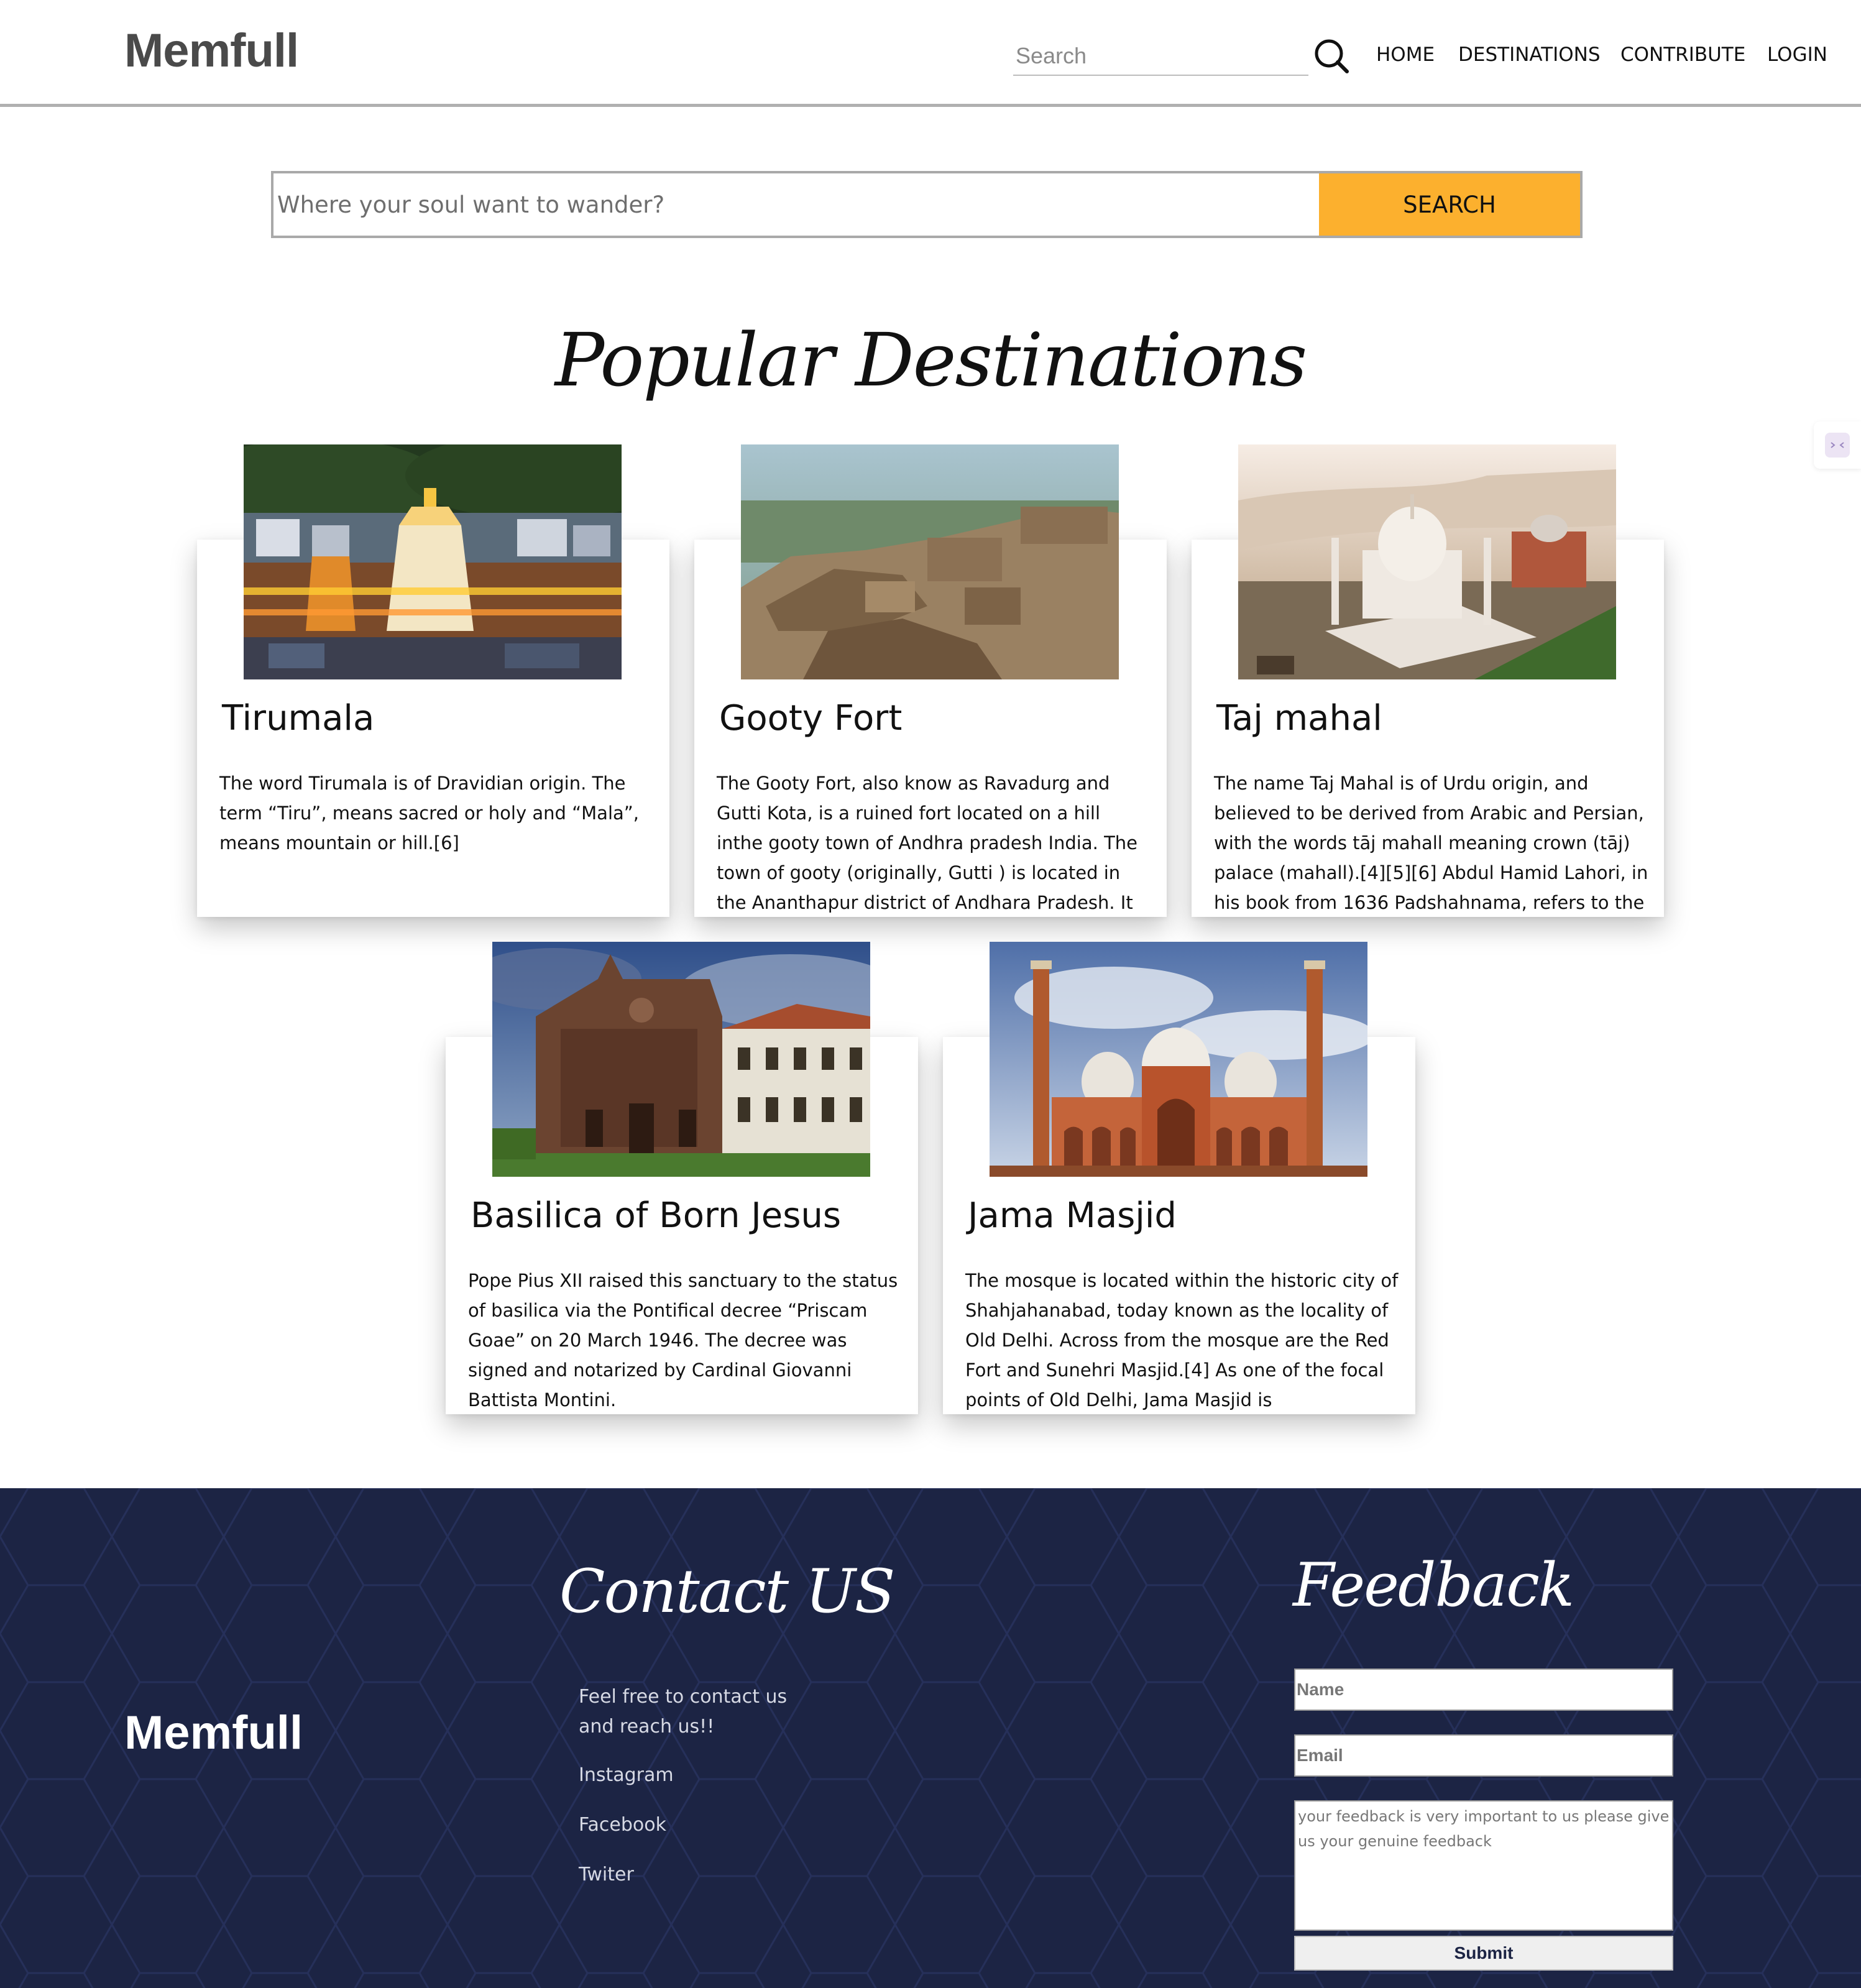  I want to click on jama-masjid-picture, so click(1178, 1059).